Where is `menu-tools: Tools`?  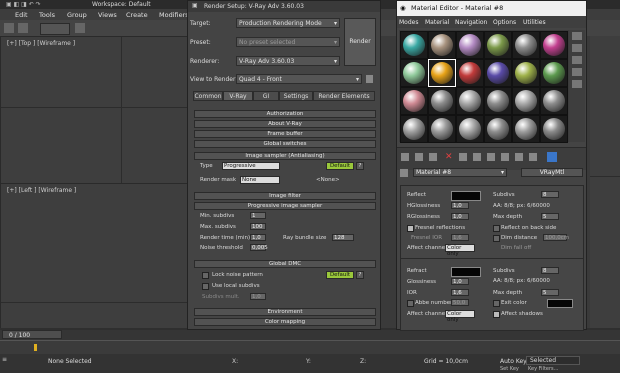
menu-tools: Tools is located at coordinates (47, 15).